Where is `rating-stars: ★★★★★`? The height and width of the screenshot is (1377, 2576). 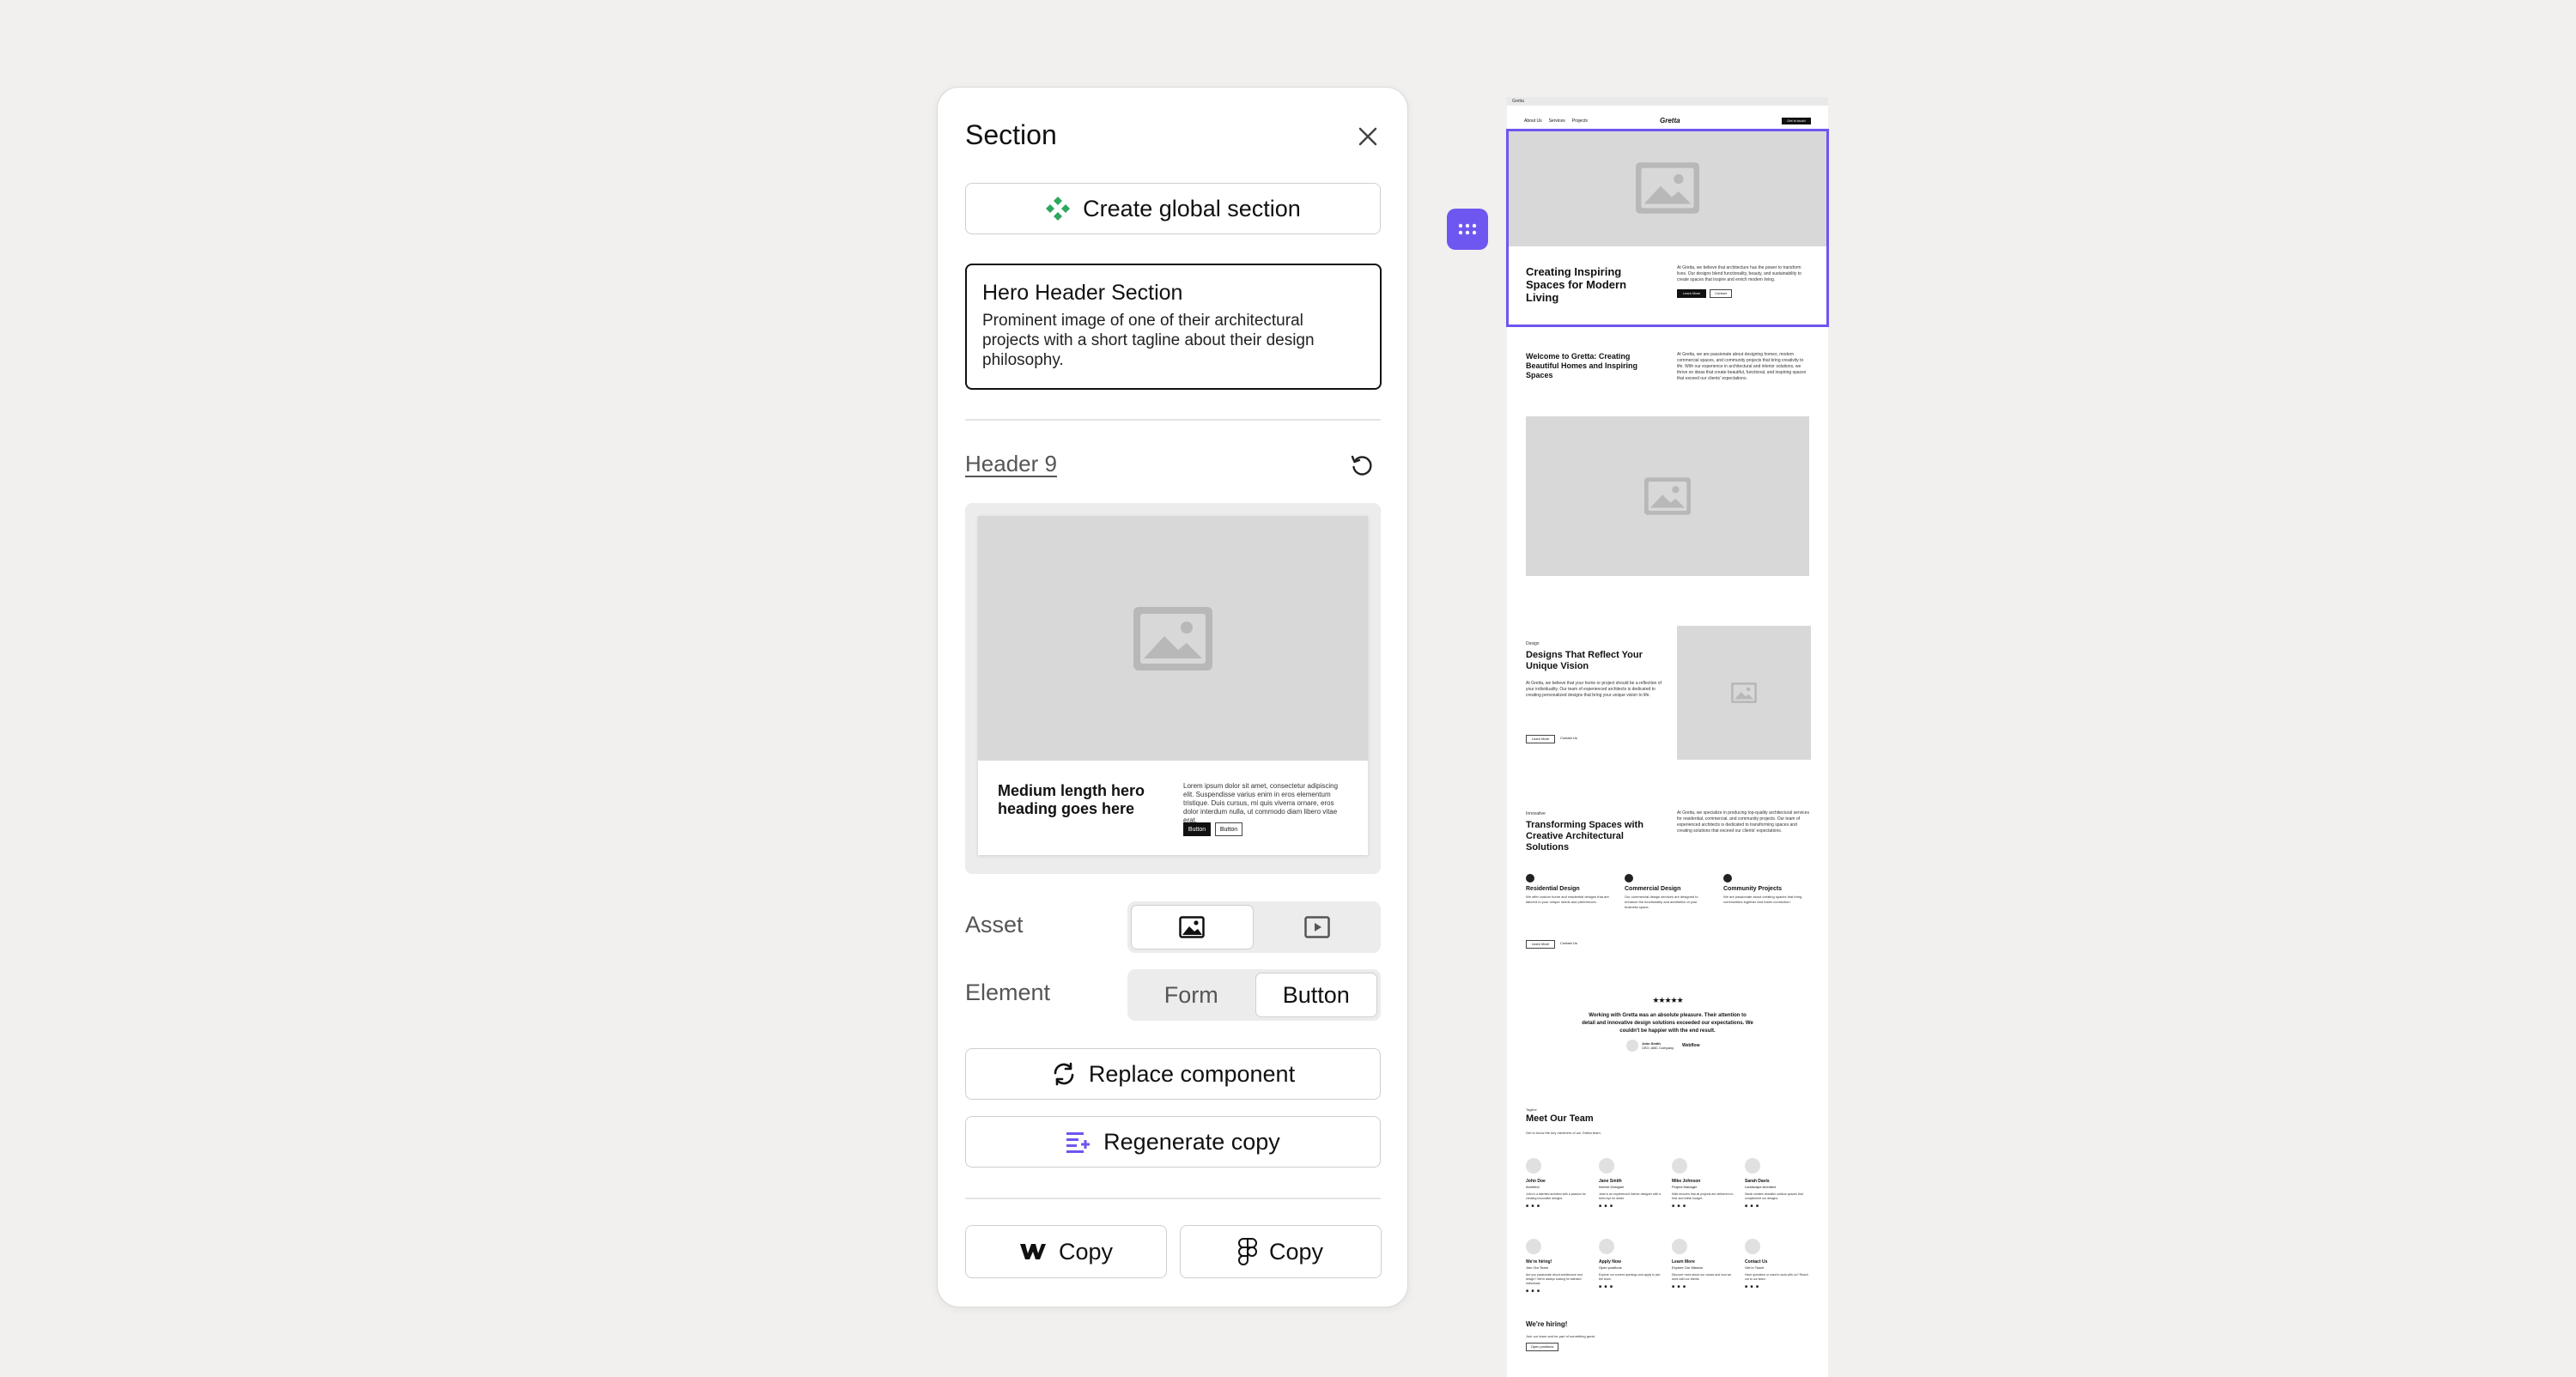
rating-stars: ★★★★★ is located at coordinates (1667, 1000).